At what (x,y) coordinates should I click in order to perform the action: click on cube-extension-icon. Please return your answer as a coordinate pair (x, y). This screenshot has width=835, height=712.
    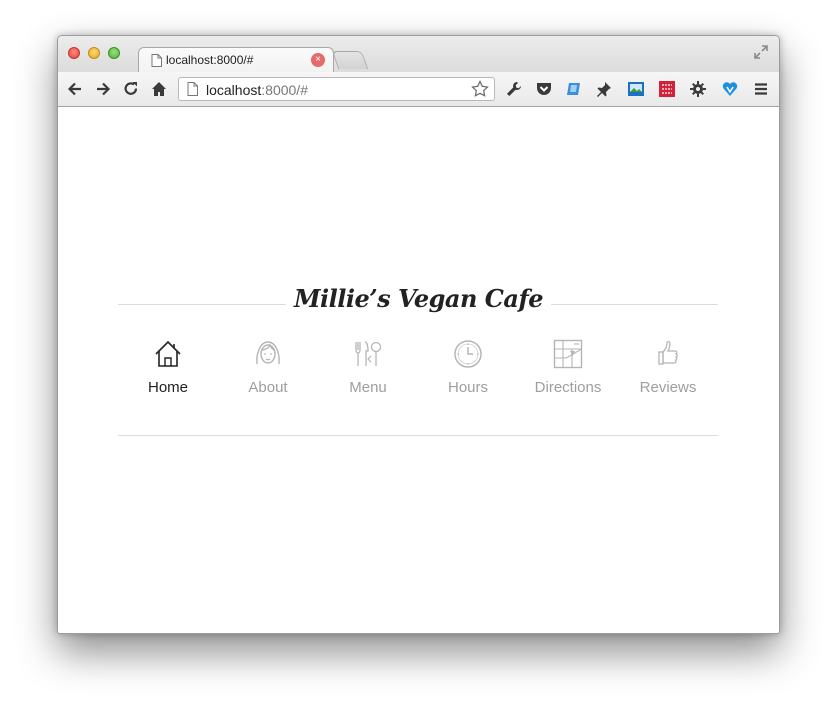
    Looking at the image, I should click on (574, 89).